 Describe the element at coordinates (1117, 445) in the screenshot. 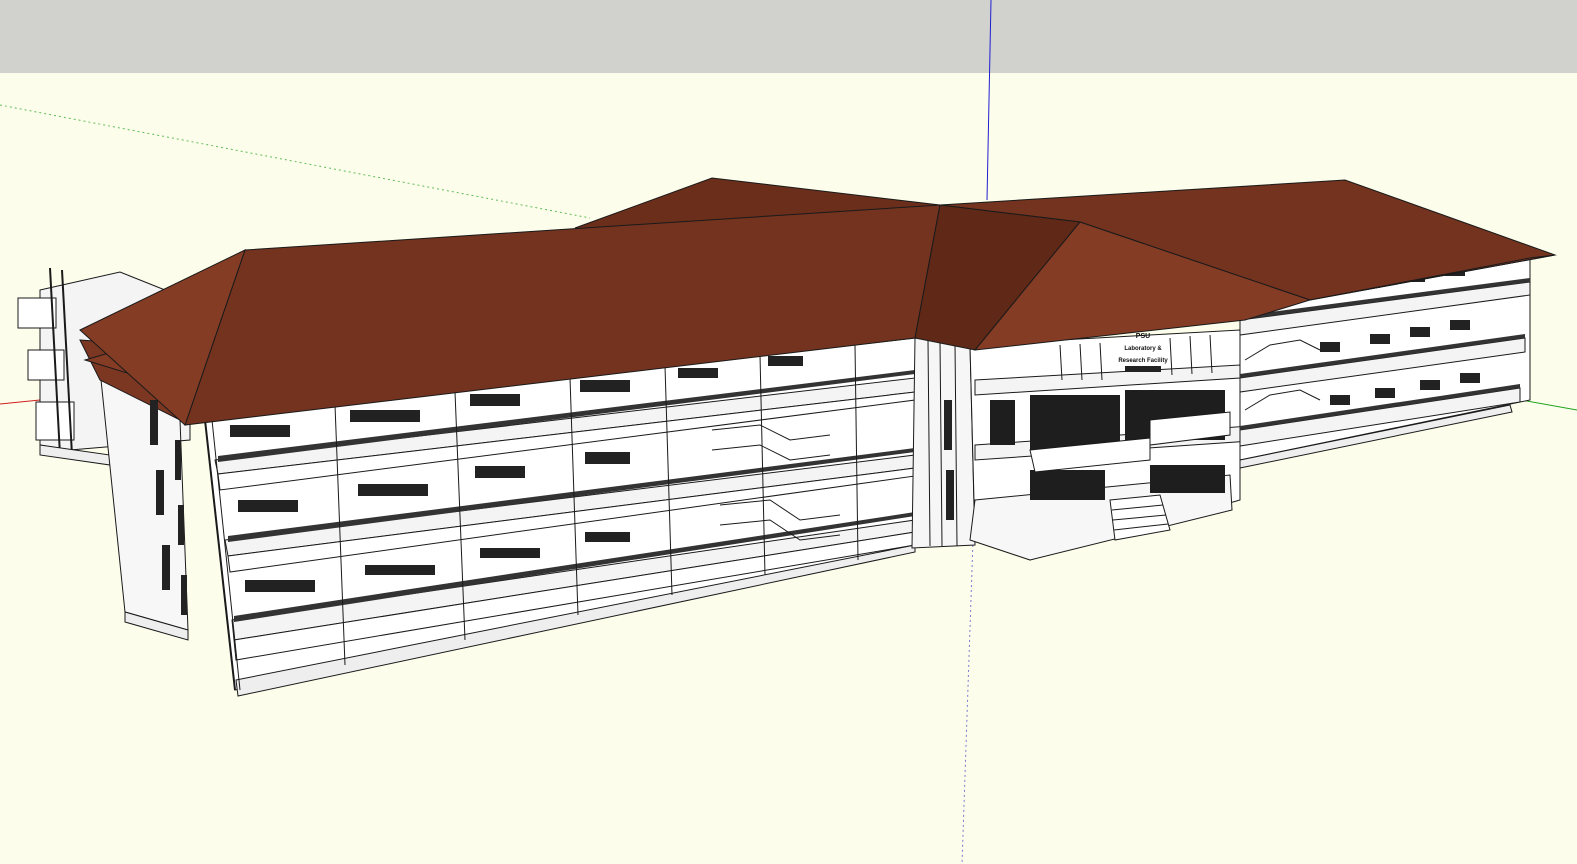

I see `entrance-block: PSU Laboratory & Research Facility` at that location.